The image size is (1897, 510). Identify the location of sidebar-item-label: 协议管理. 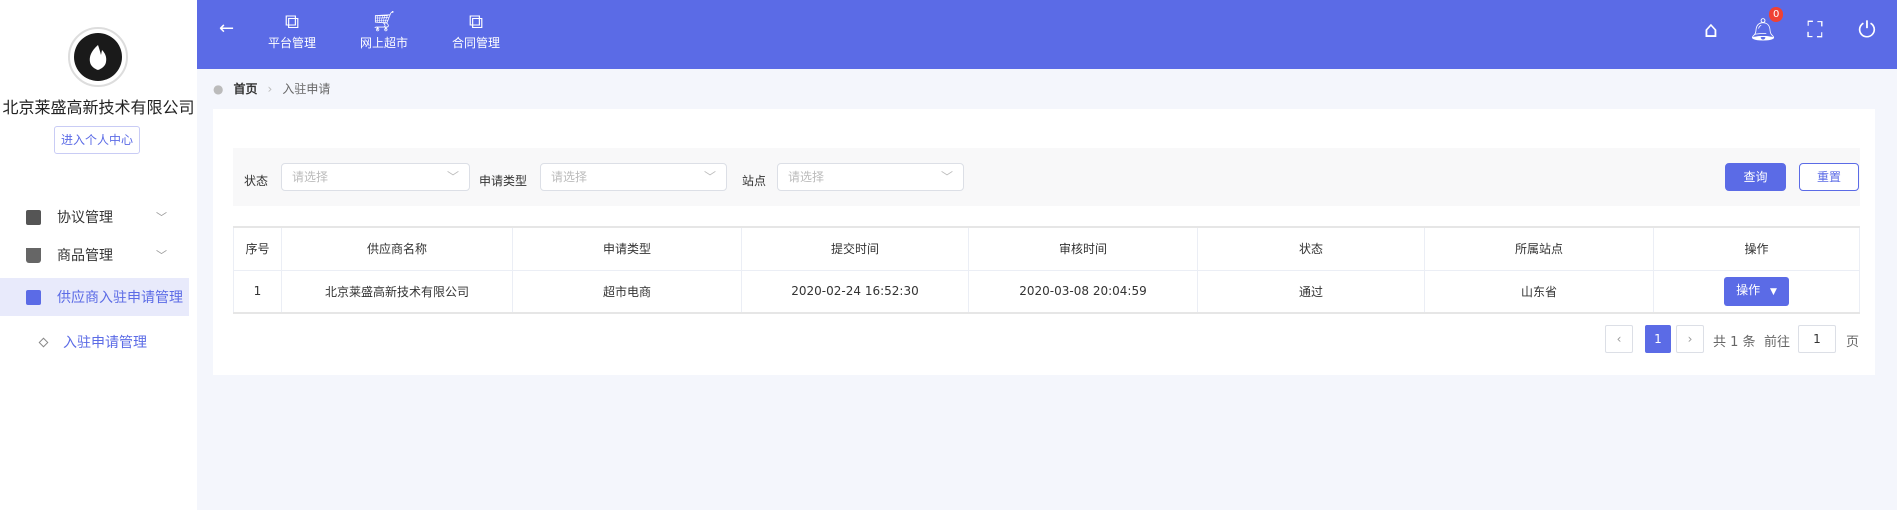
(85, 218).